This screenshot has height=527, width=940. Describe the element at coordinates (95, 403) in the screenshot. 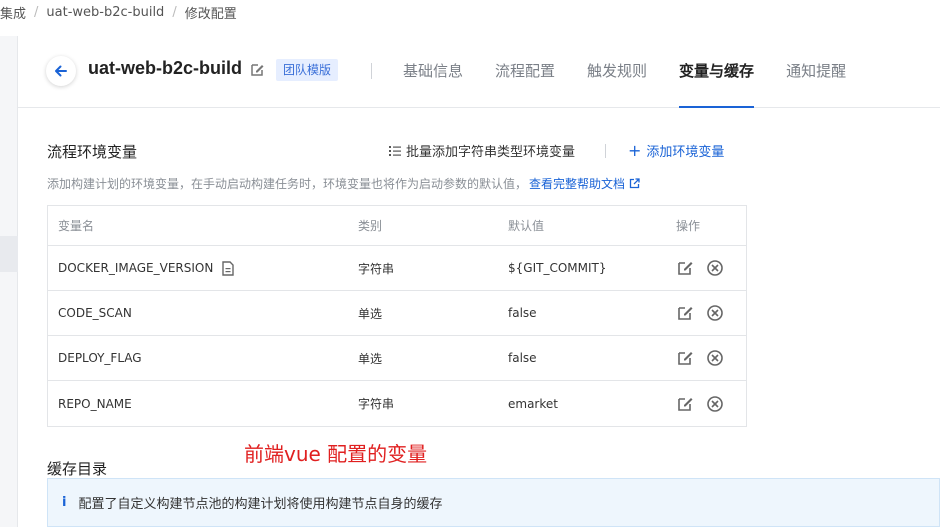

I see `var-name: REPO_NAME` at that location.